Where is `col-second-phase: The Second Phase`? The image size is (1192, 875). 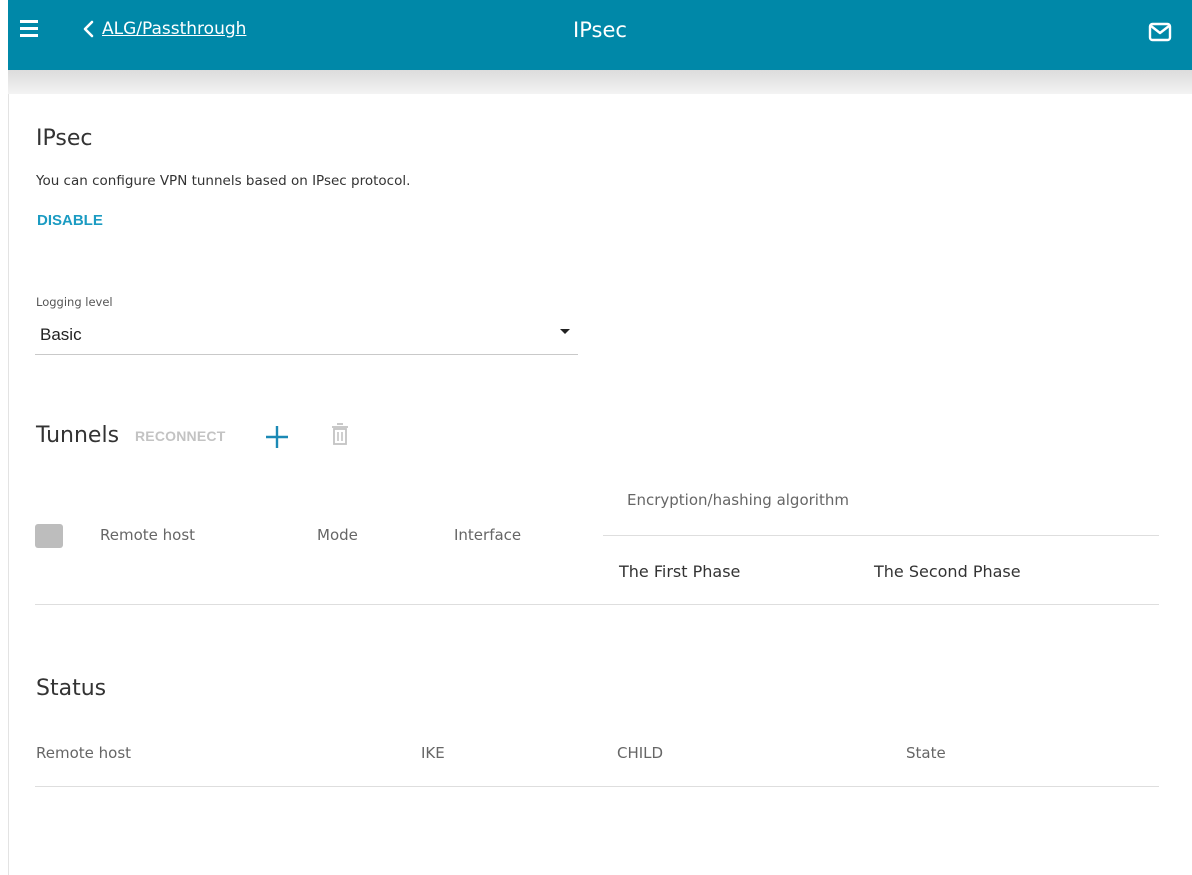 col-second-phase: The Second Phase is located at coordinates (947, 571).